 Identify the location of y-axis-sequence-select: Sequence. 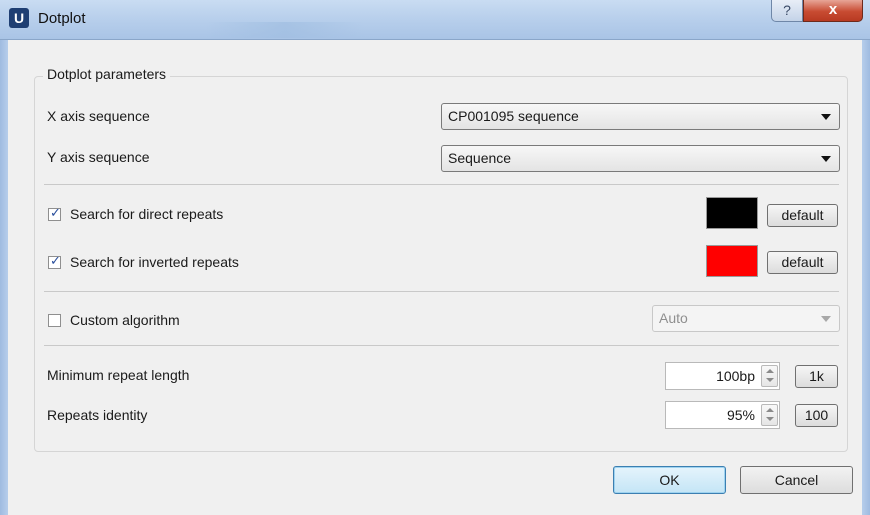
(640, 158).